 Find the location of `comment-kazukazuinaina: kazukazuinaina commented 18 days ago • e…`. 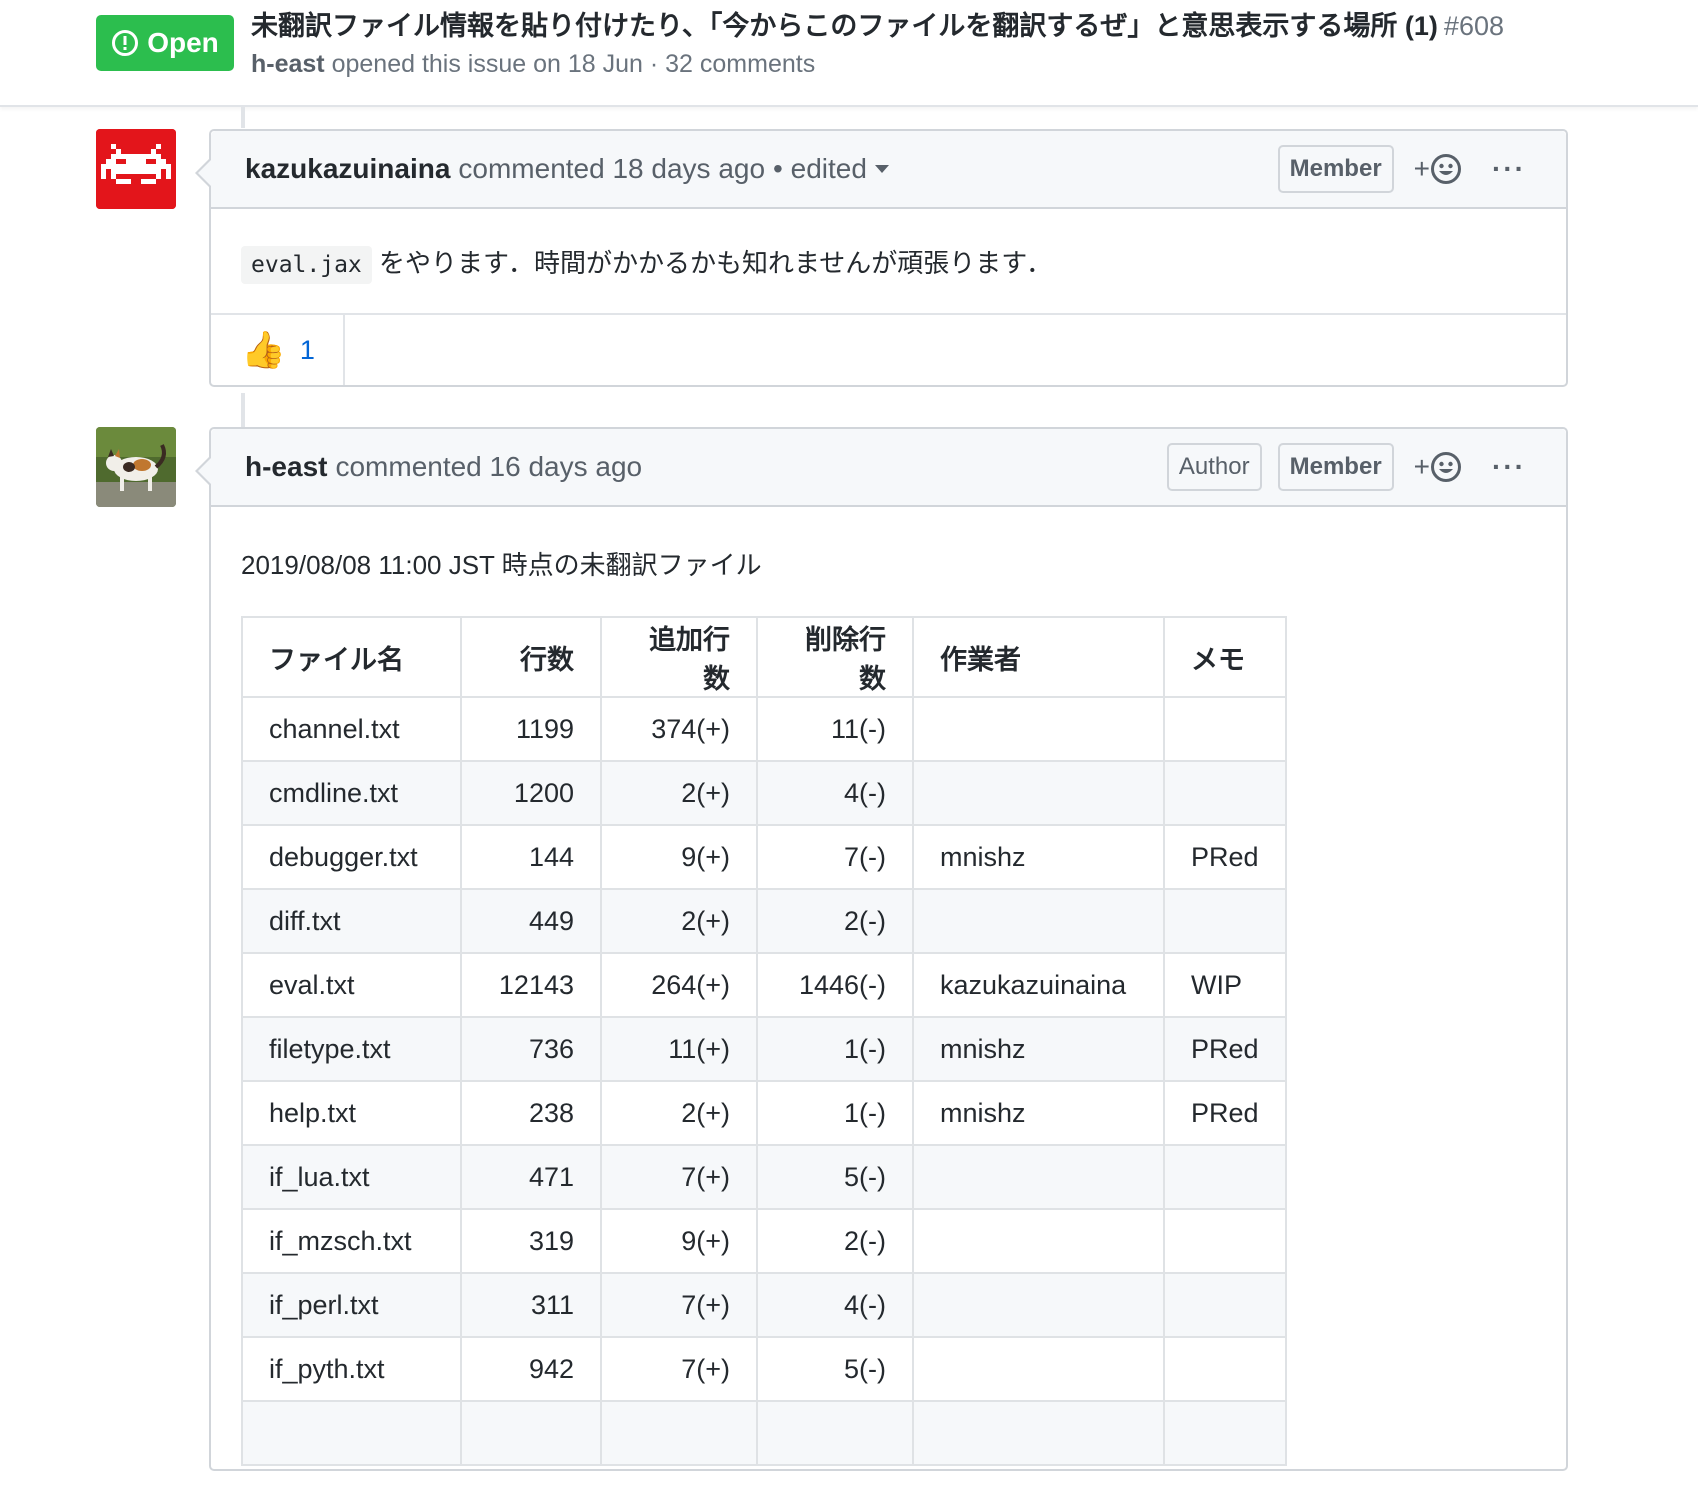

comment-kazukazuinaina: kazukazuinaina commented 18 days ago • e… is located at coordinates (881, 258).